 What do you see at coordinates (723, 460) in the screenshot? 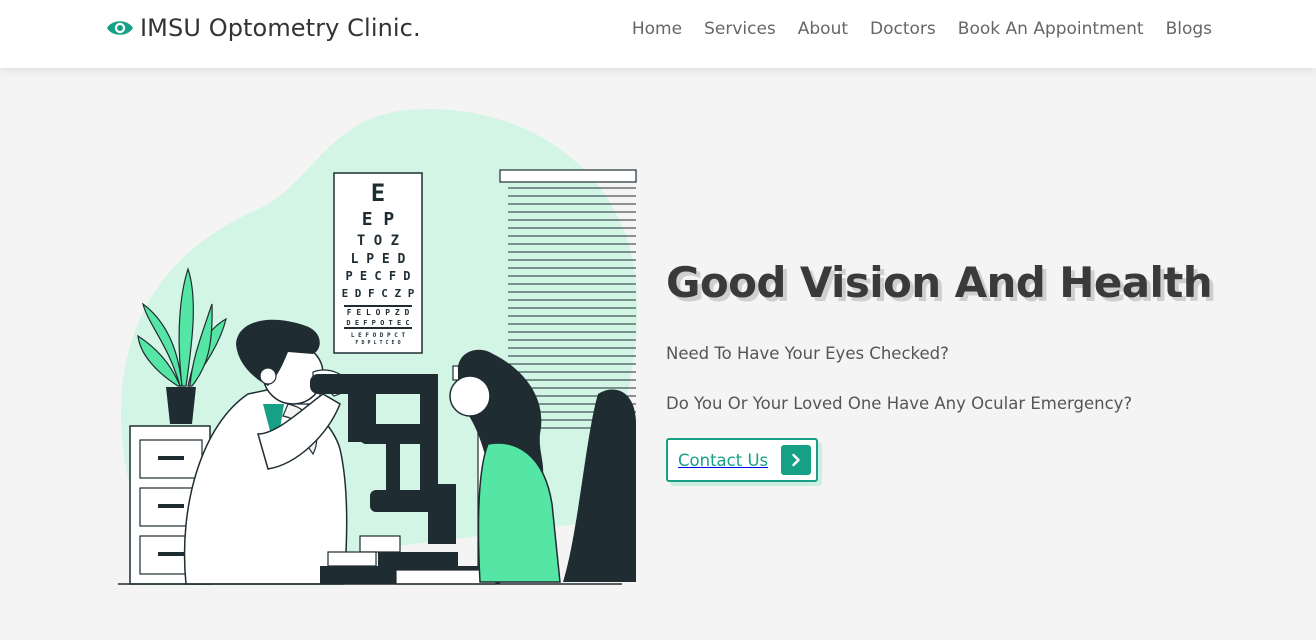
I see `contact-us-label: Contact Us` at bounding box center [723, 460].